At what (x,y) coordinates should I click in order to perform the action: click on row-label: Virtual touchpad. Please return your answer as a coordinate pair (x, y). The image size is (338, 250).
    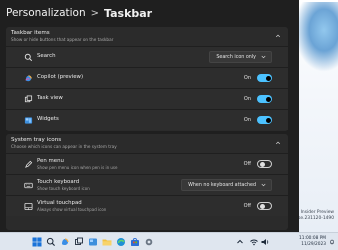
    Looking at the image, I should click on (59, 203).